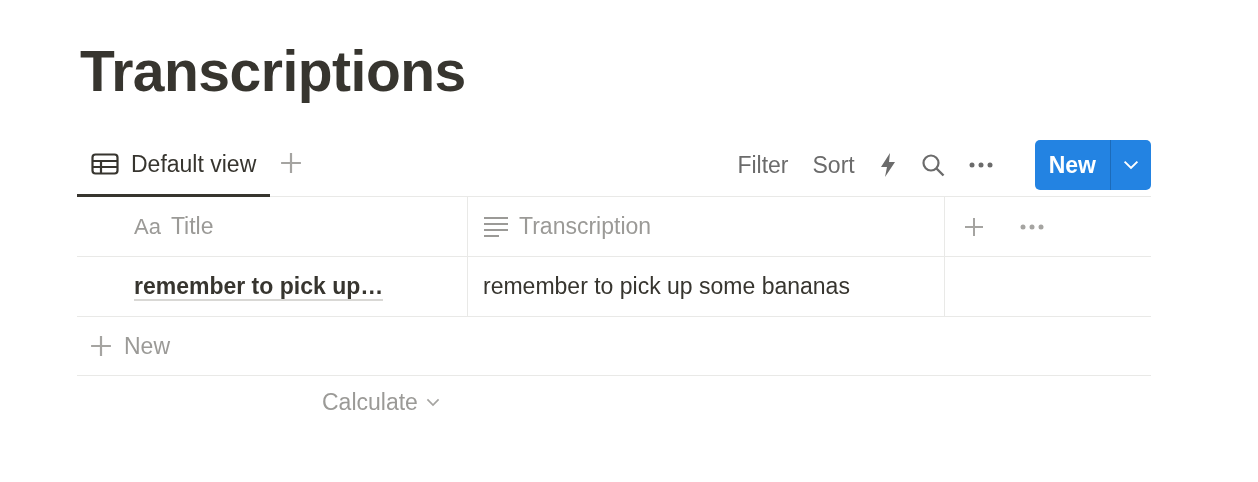 The height and width of the screenshot is (482, 1258). I want to click on column-label: Transcription, so click(585, 226).